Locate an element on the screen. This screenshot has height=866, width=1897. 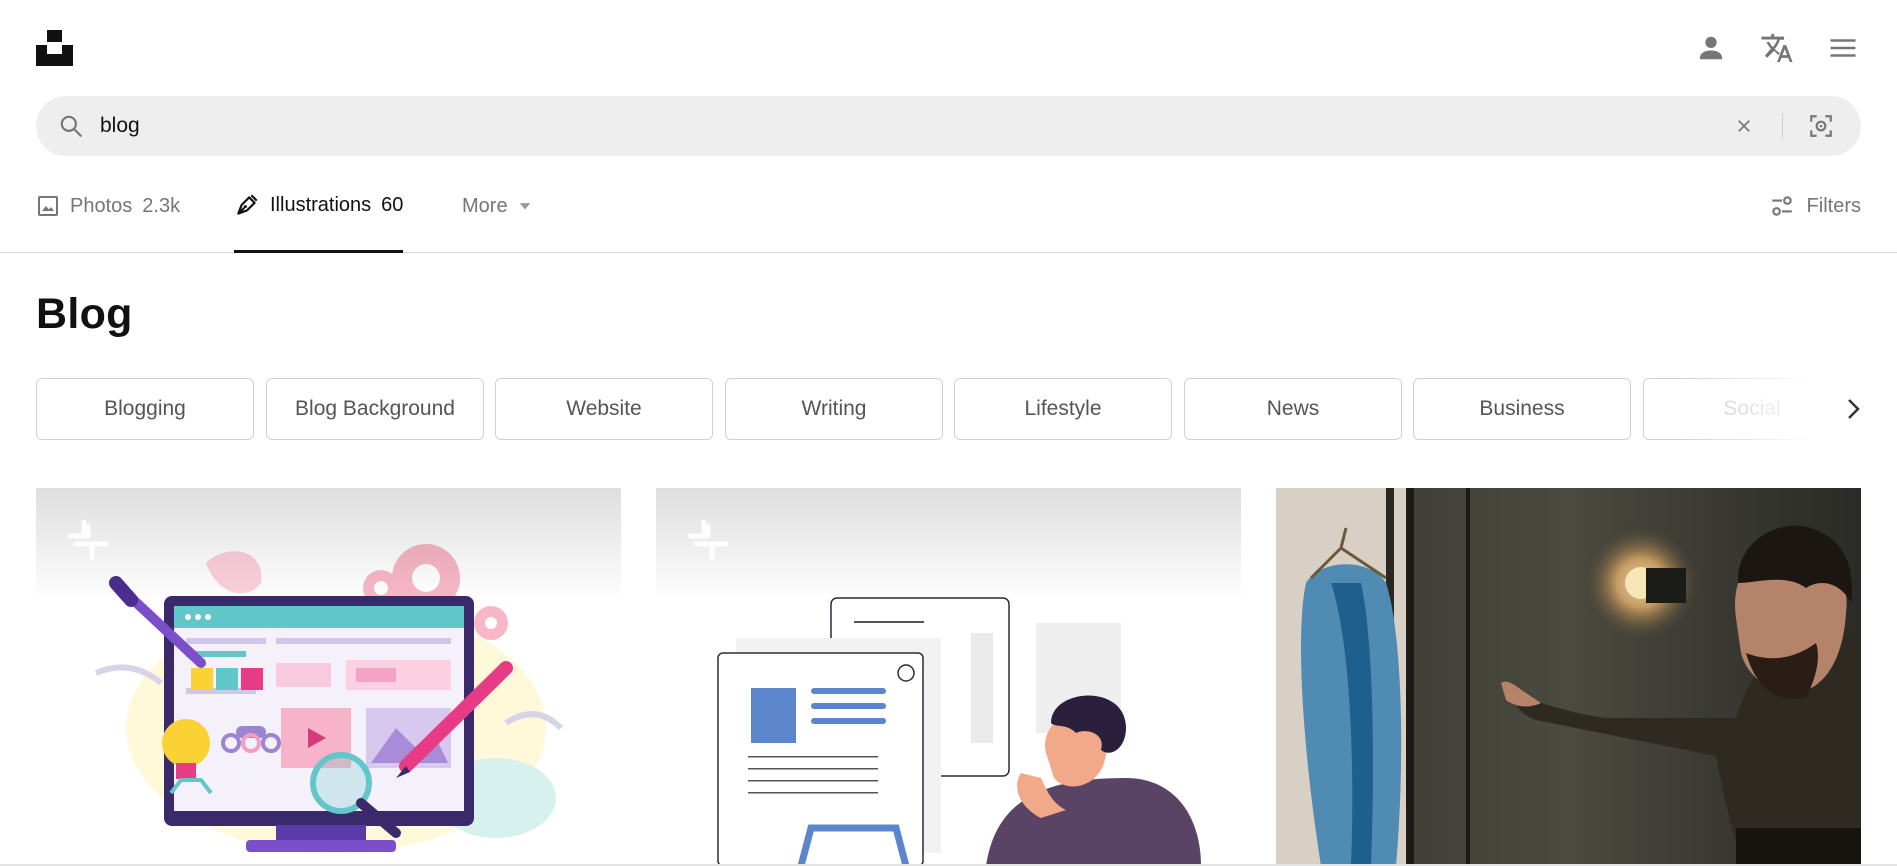
search-input is located at coordinates (913, 126).